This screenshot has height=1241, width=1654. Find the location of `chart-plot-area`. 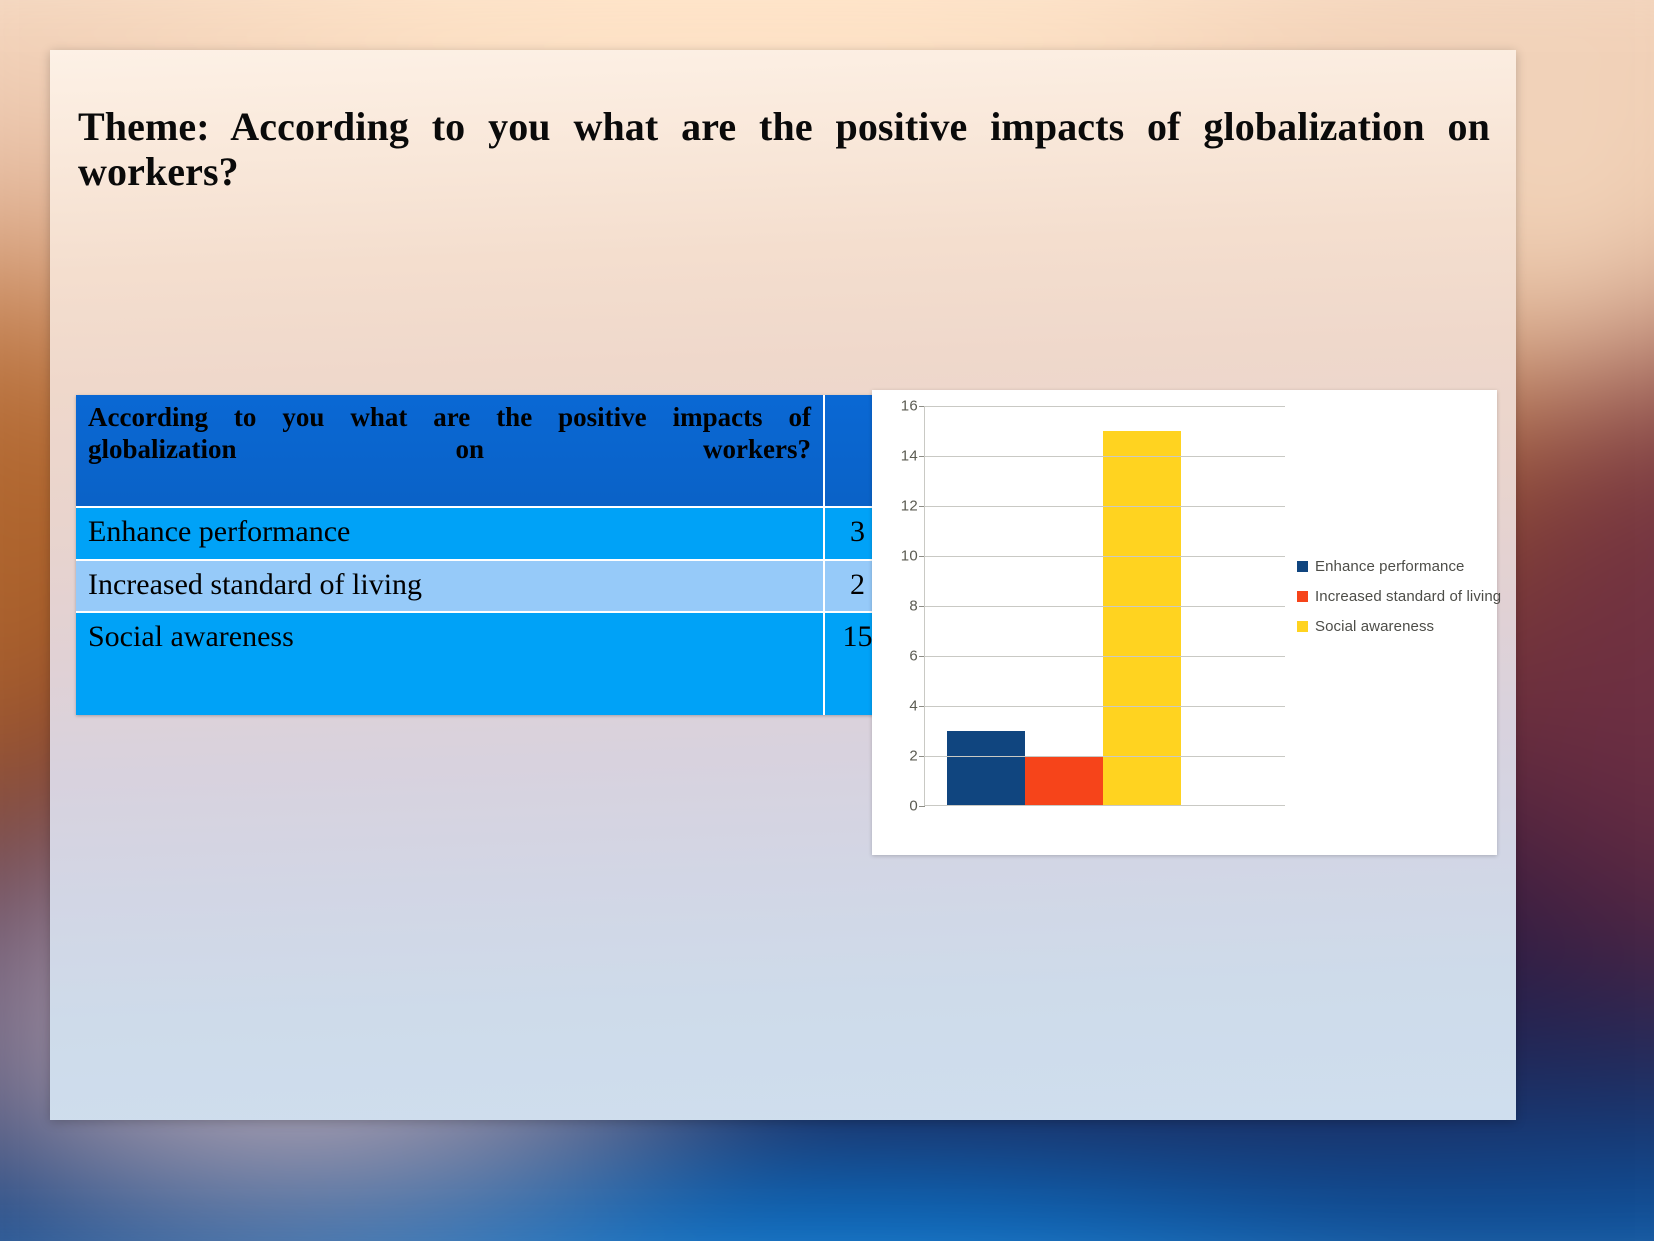

chart-plot-area is located at coordinates (1104, 606).